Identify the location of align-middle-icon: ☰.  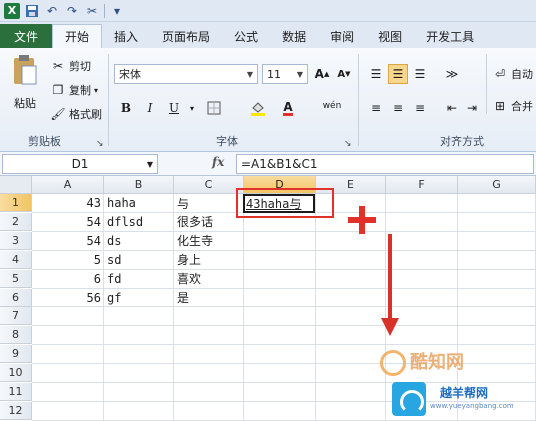
(398, 74).